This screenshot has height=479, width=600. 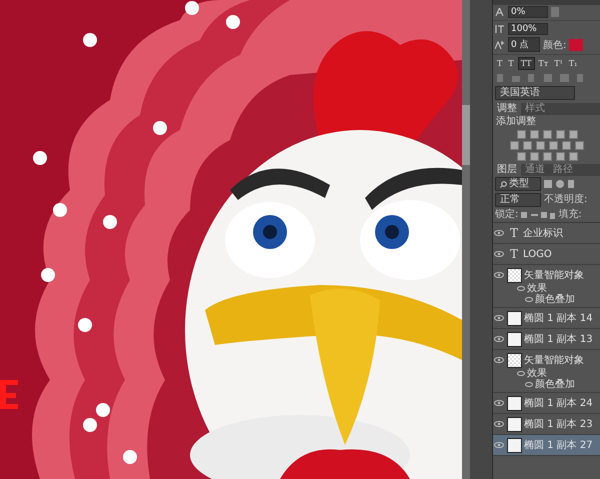 What do you see at coordinates (524, 44) in the screenshot?
I see `baseline-shift-field: 0 点` at bounding box center [524, 44].